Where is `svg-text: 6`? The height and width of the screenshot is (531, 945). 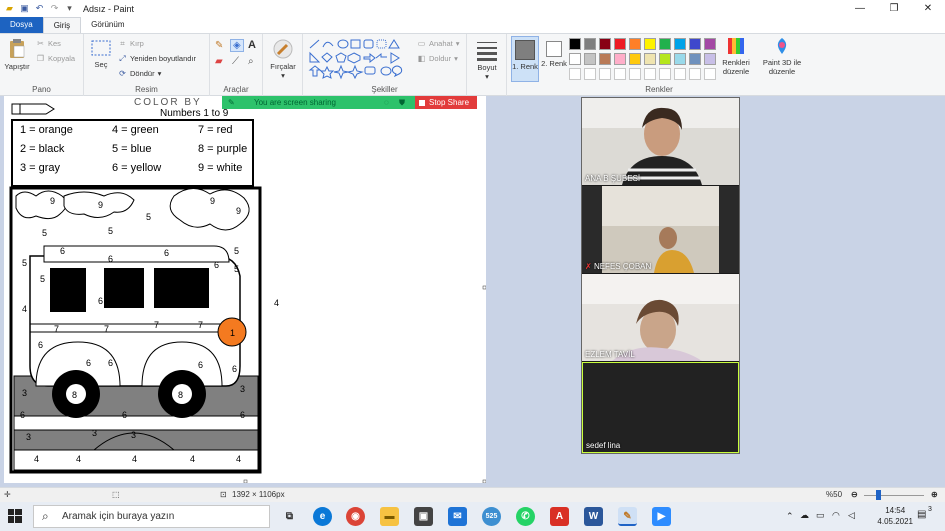
svg-text: 6 is located at coordinates (88, 363).